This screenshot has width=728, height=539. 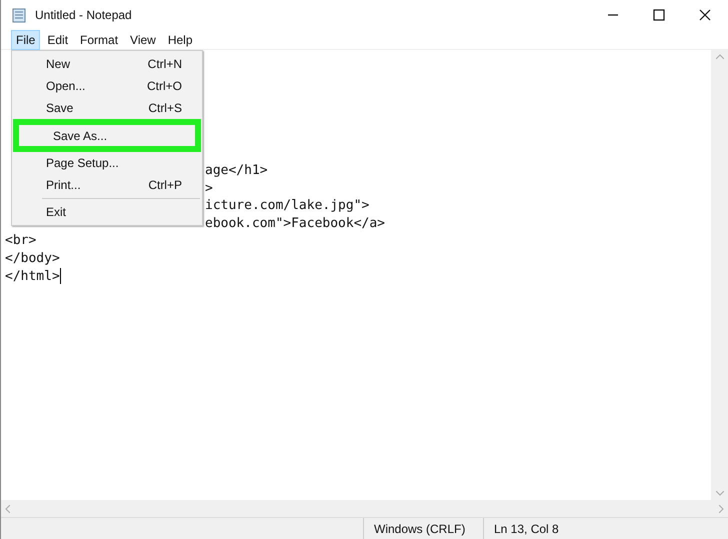 What do you see at coordinates (19, 15) in the screenshot?
I see `notepad-icon` at bounding box center [19, 15].